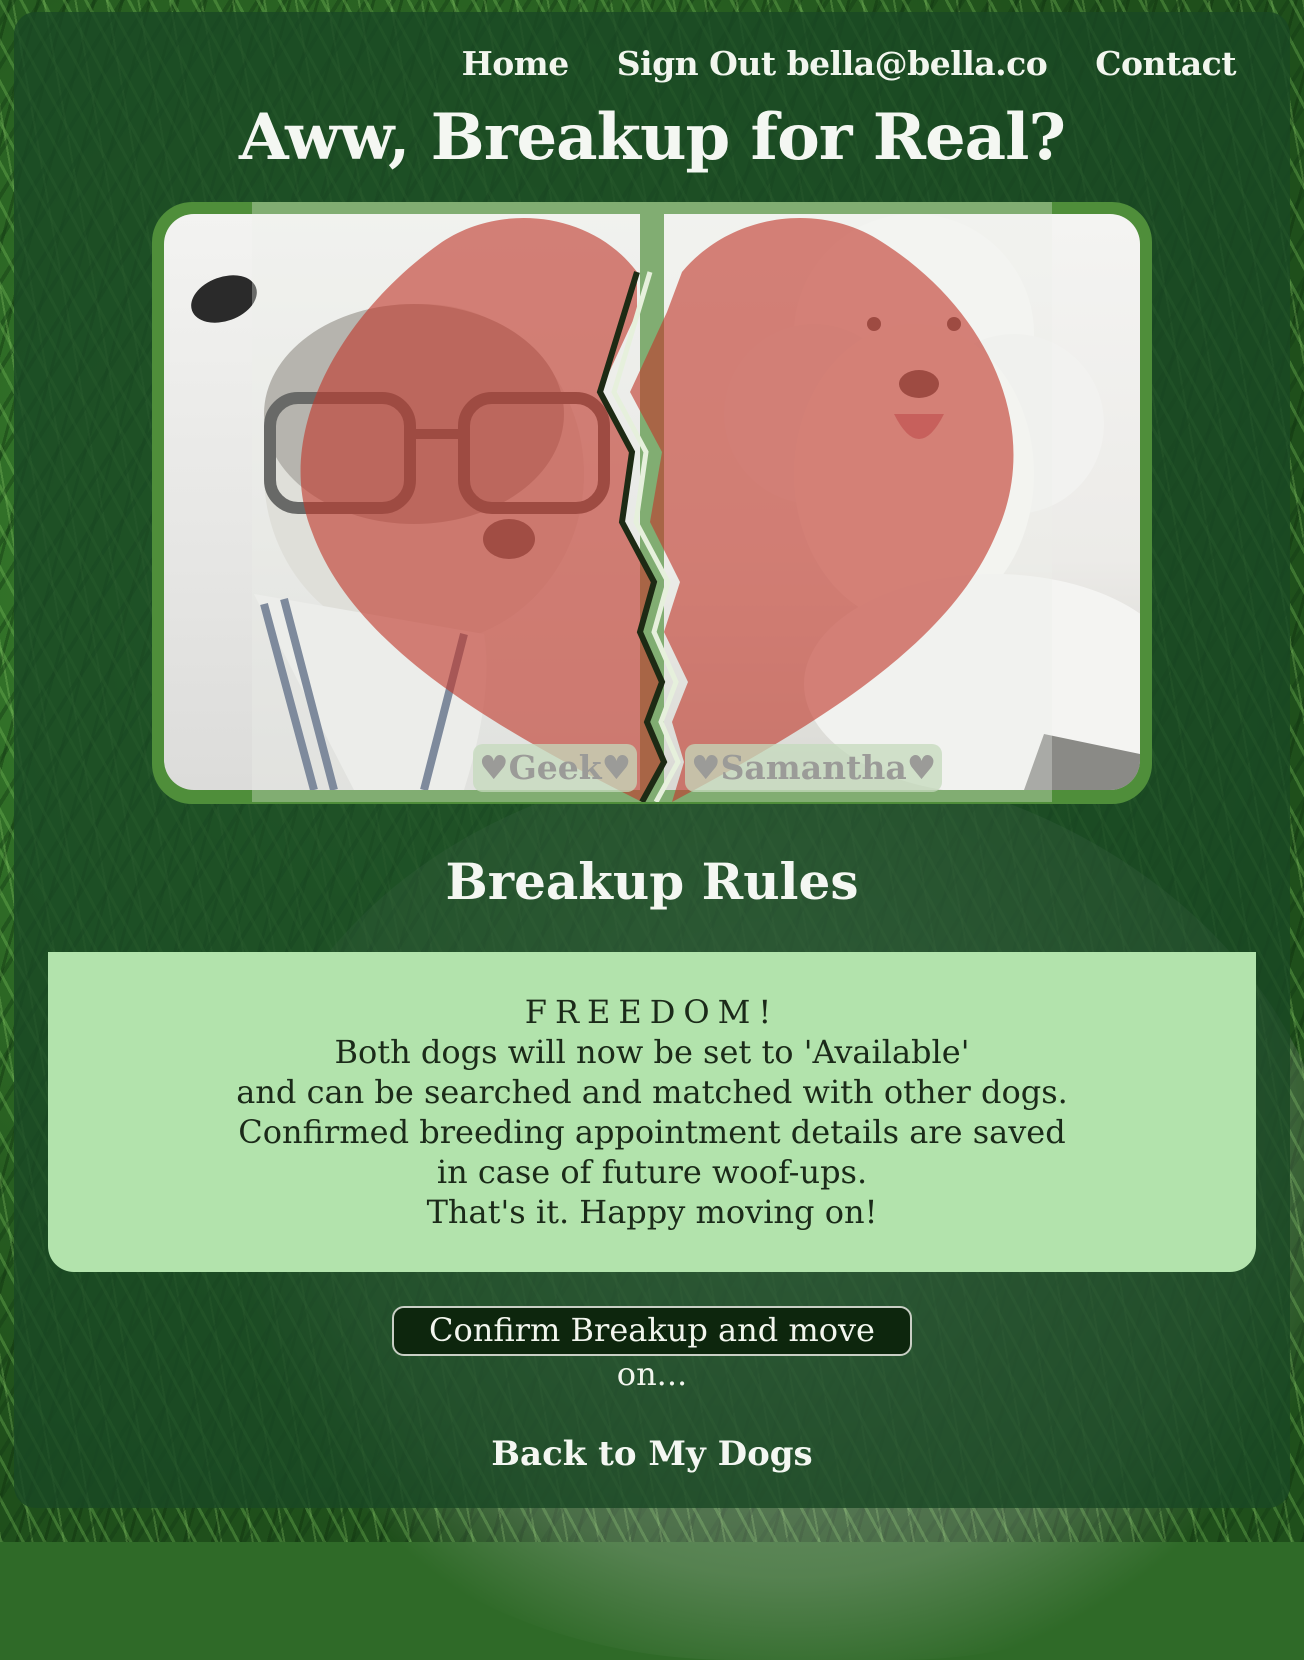  I want to click on rules-heading: Breakup Rules, so click(652, 881).